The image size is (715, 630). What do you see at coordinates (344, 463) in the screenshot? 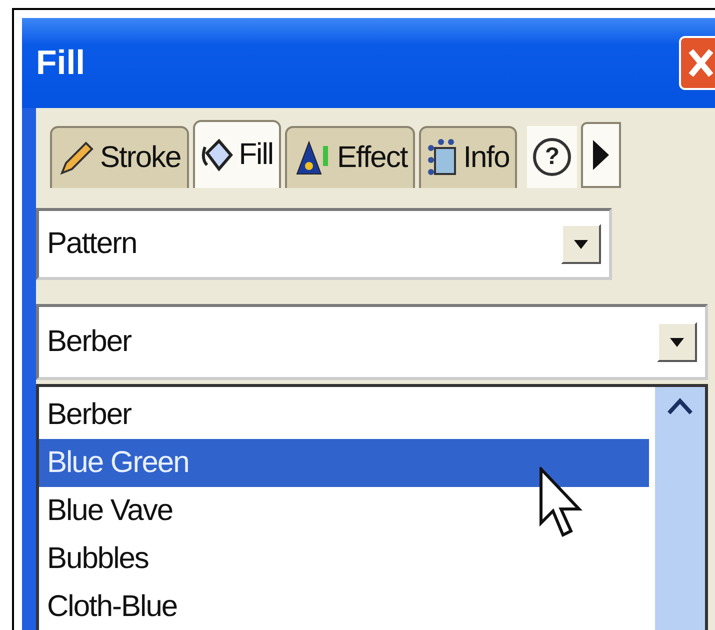
I see `list-item: Blue Green` at bounding box center [344, 463].